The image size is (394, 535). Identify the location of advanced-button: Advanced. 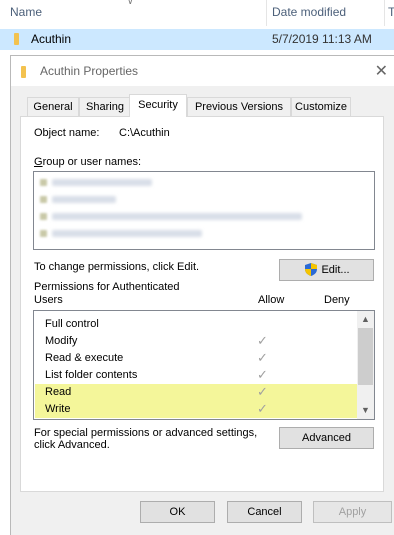
(326, 438).